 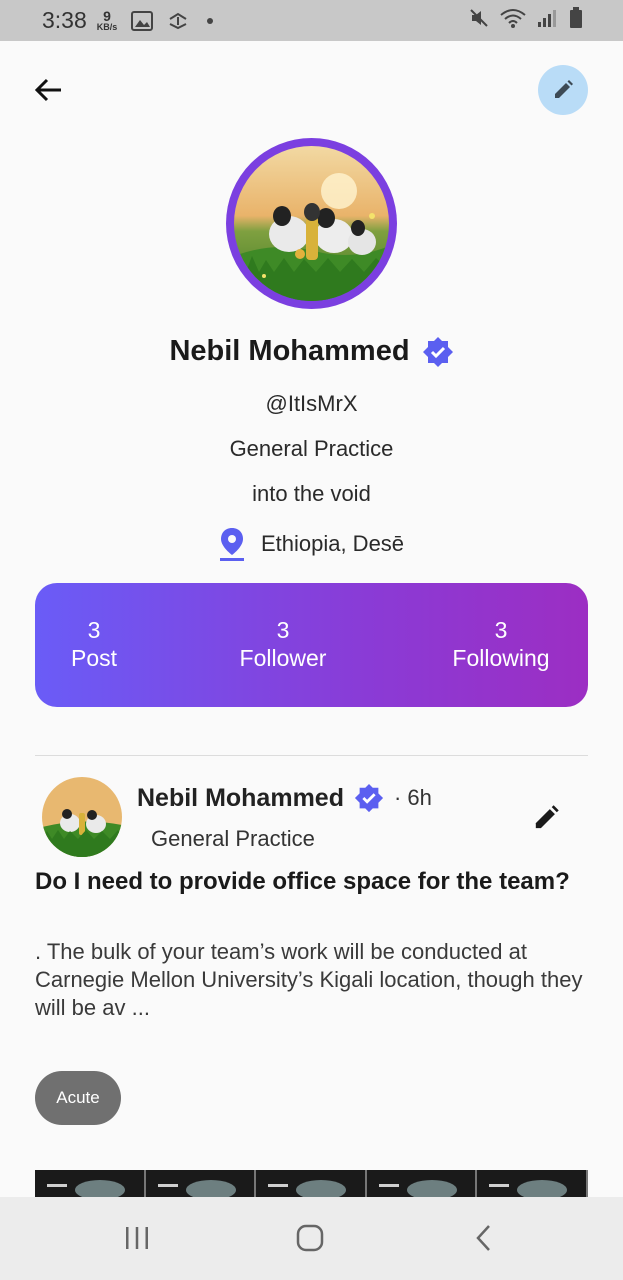 I want to click on home-button, so click(x=310, y=1238).